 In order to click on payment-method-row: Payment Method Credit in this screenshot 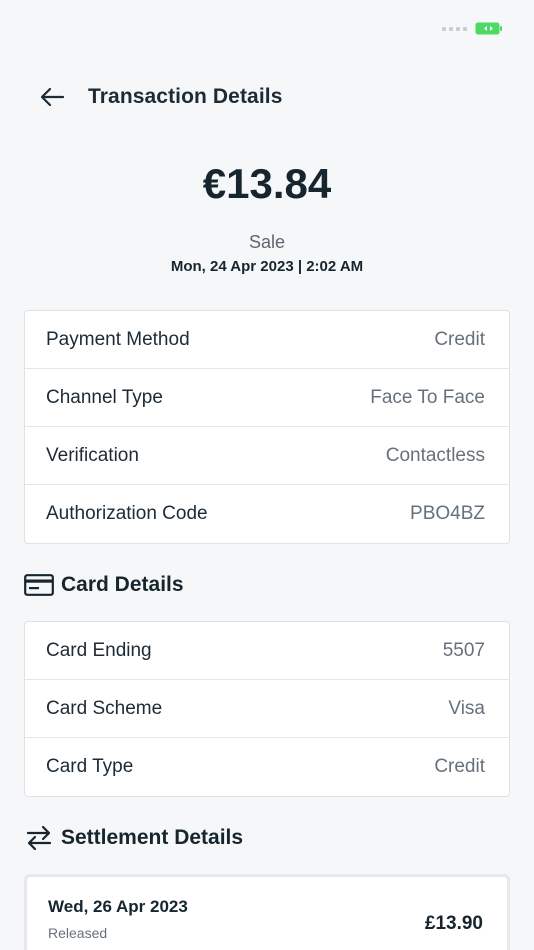, I will do `click(267, 340)`.